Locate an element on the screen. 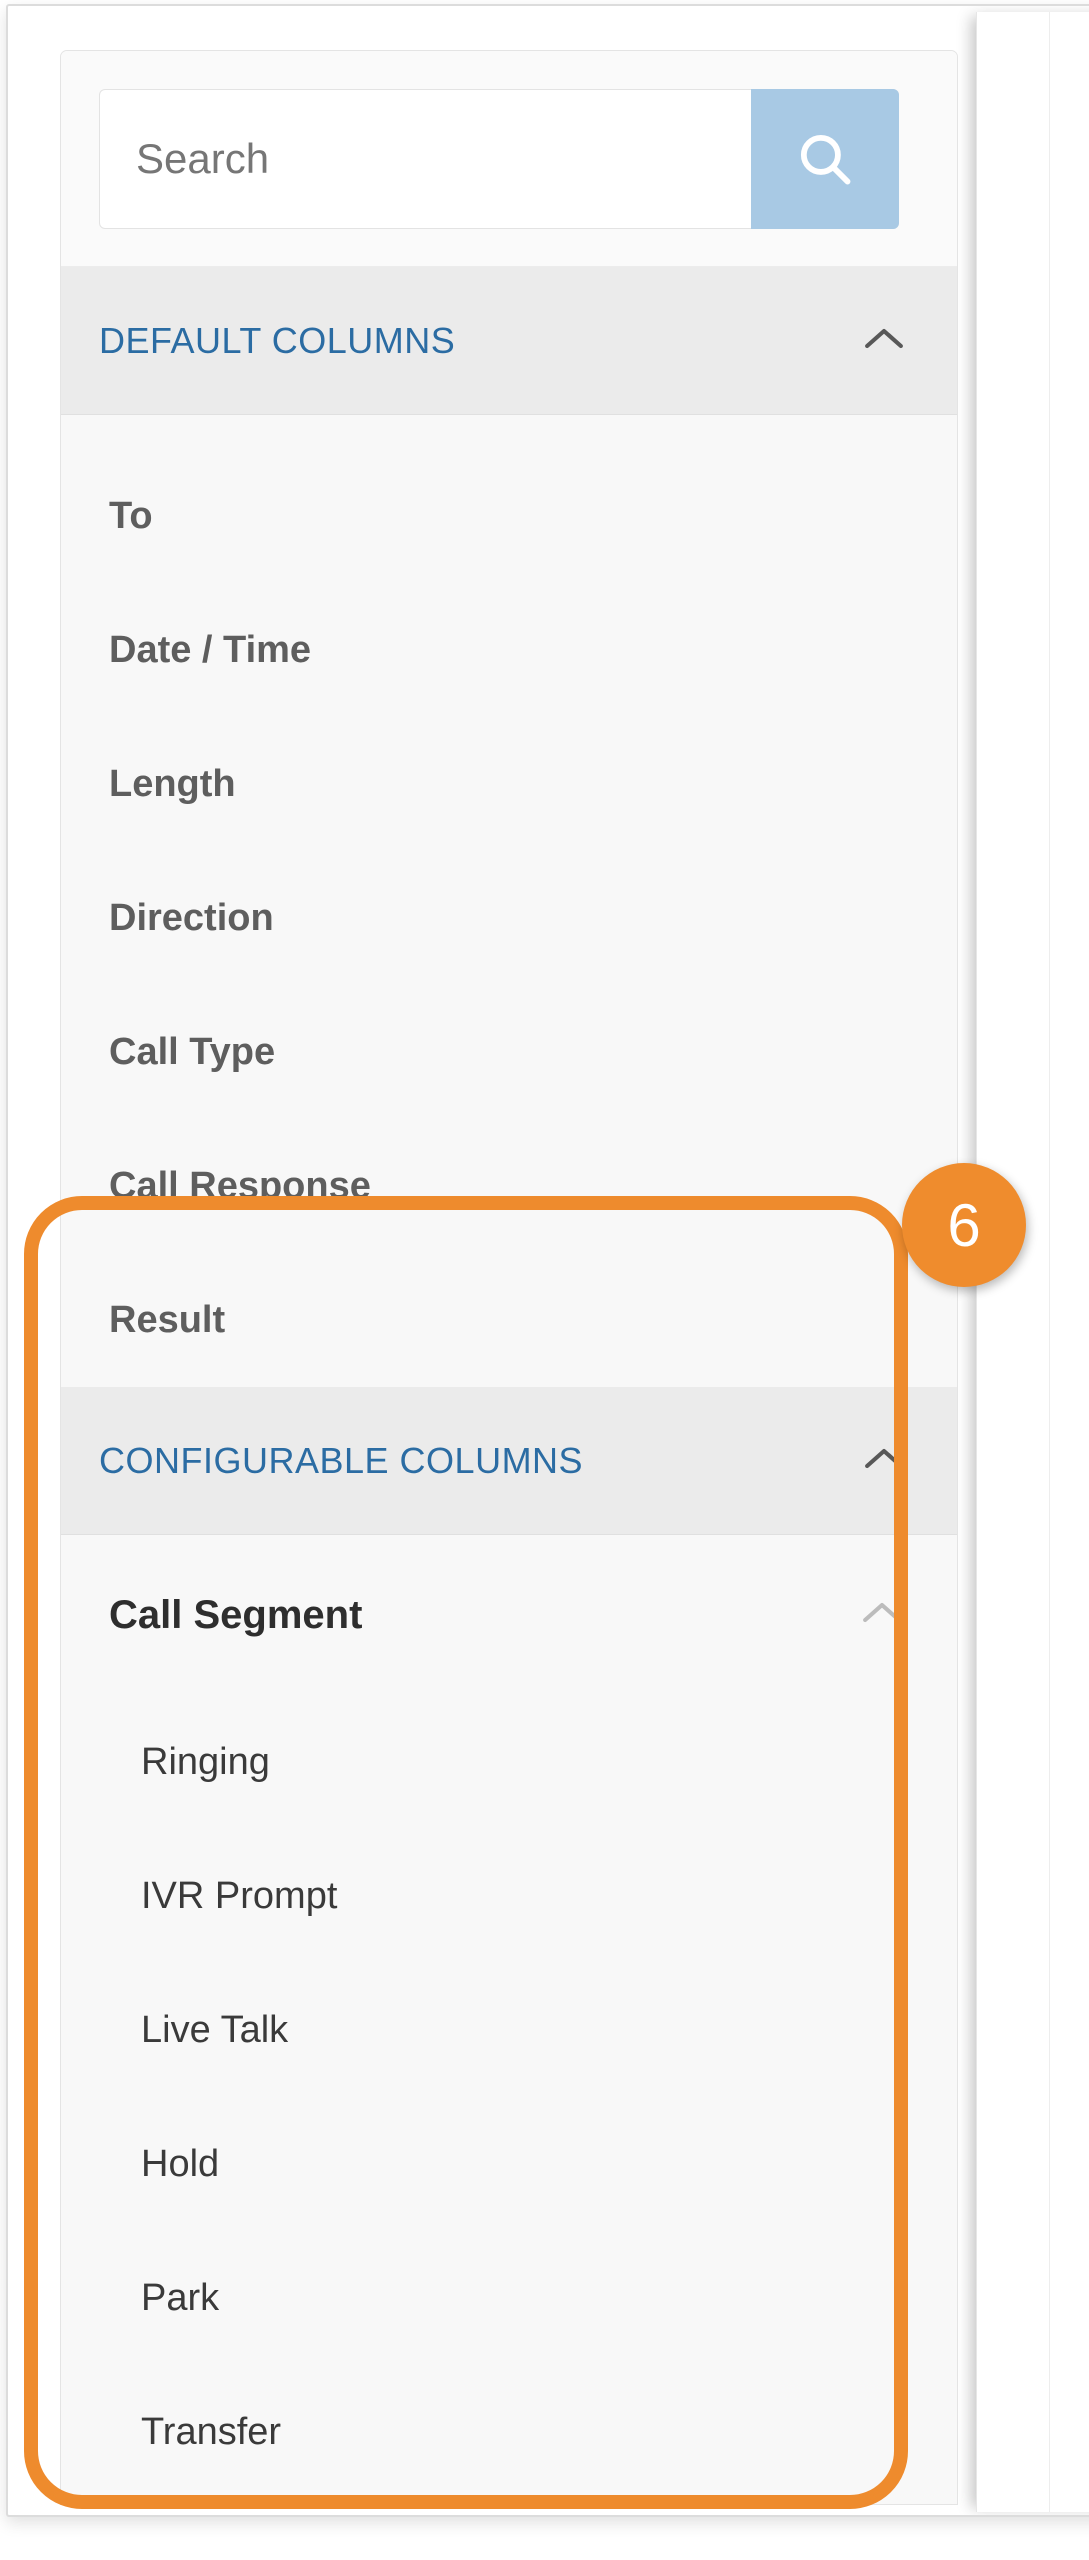 This screenshot has width=1089, height=2560. search-field-group is located at coordinates (499, 159).